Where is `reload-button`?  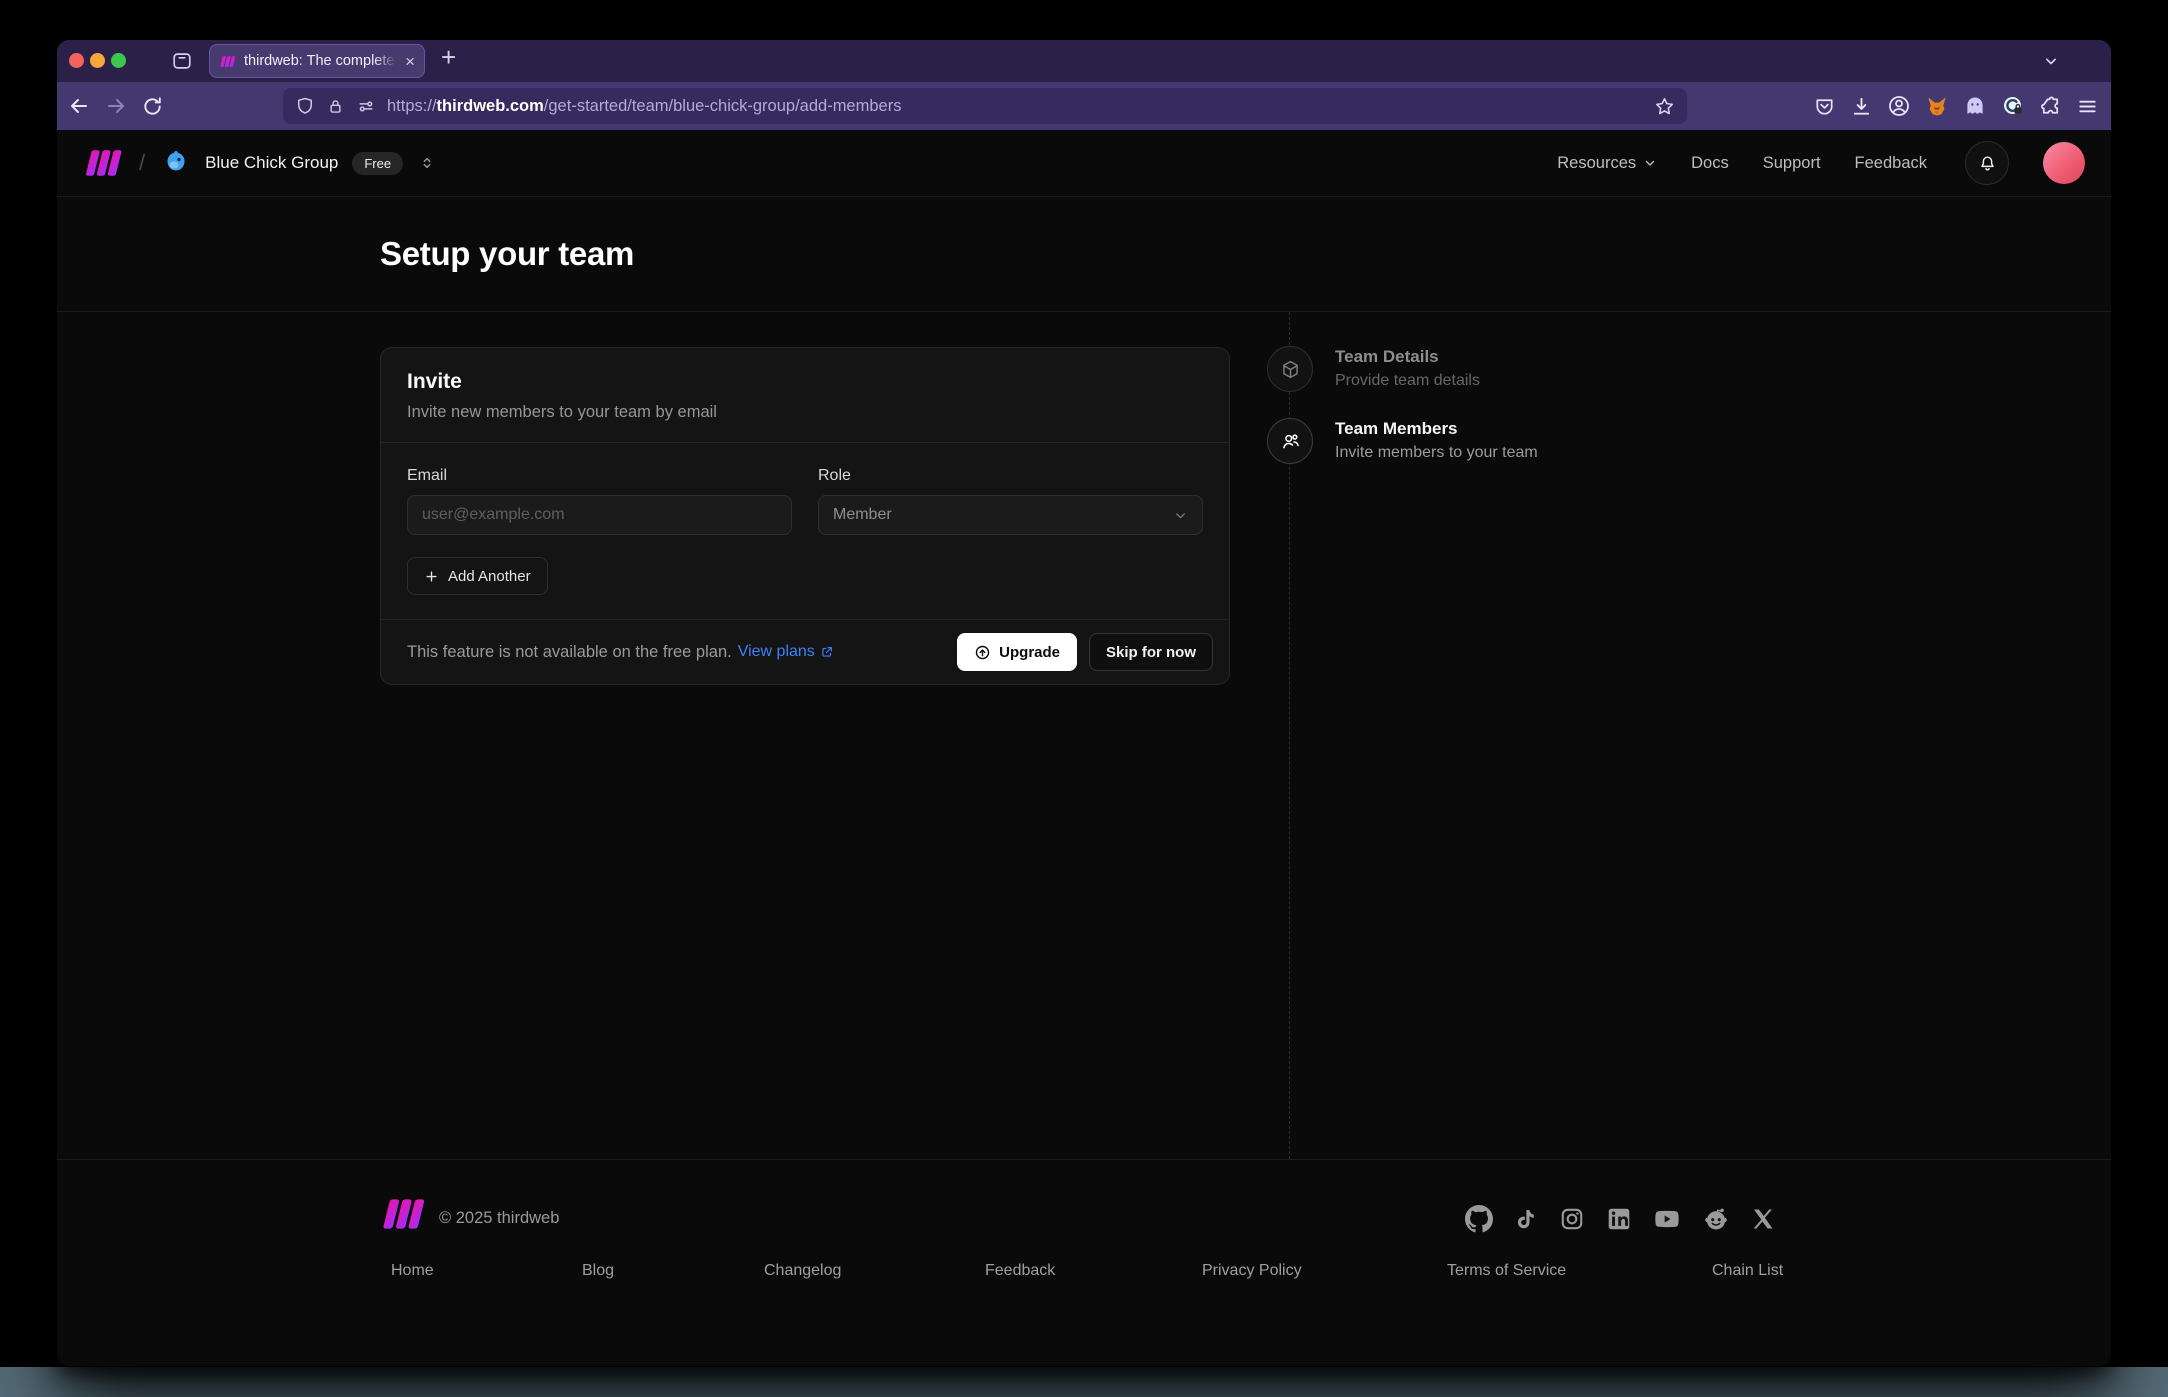 reload-button is located at coordinates (152, 106).